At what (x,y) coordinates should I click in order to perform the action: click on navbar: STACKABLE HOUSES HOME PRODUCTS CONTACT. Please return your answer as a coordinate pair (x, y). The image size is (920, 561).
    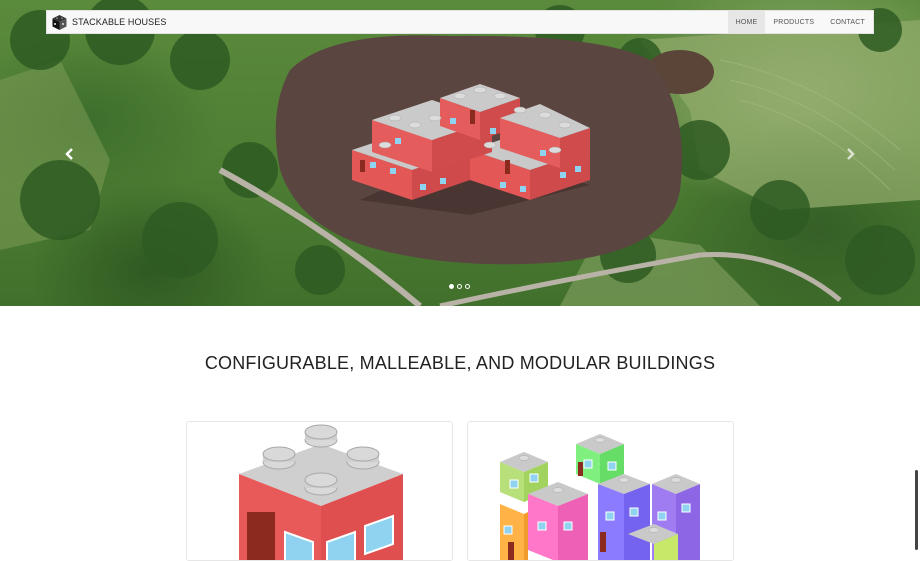
    Looking at the image, I should click on (460, 22).